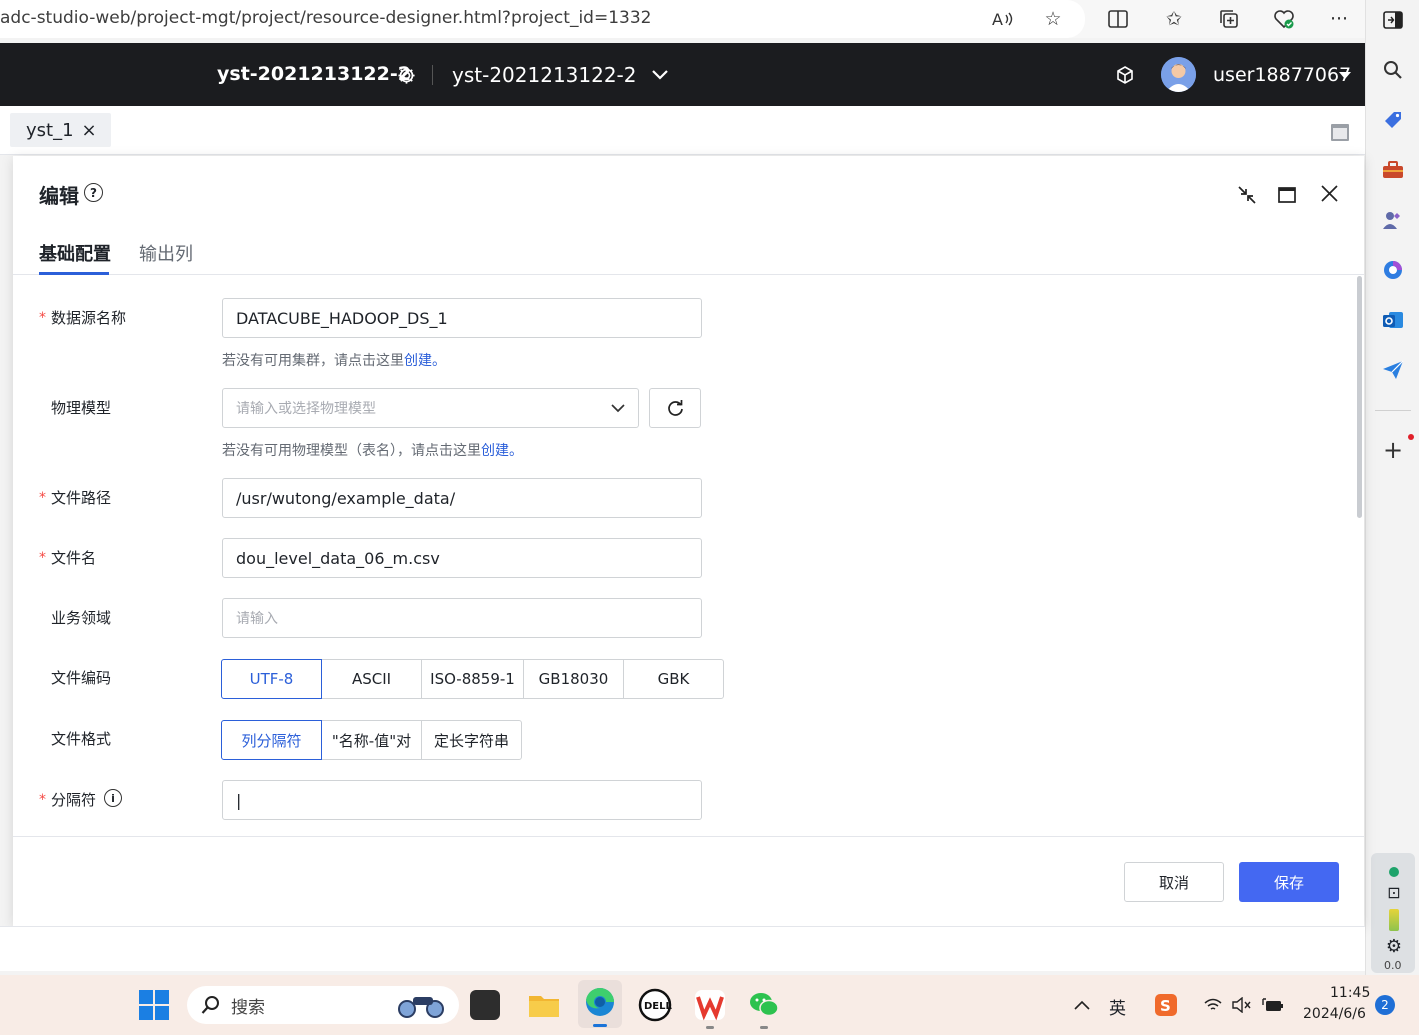 Image resolution: width=1419 pixels, height=1035 pixels. What do you see at coordinates (154, 1005) in the screenshot?
I see `windows-start-icon` at bounding box center [154, 1005].